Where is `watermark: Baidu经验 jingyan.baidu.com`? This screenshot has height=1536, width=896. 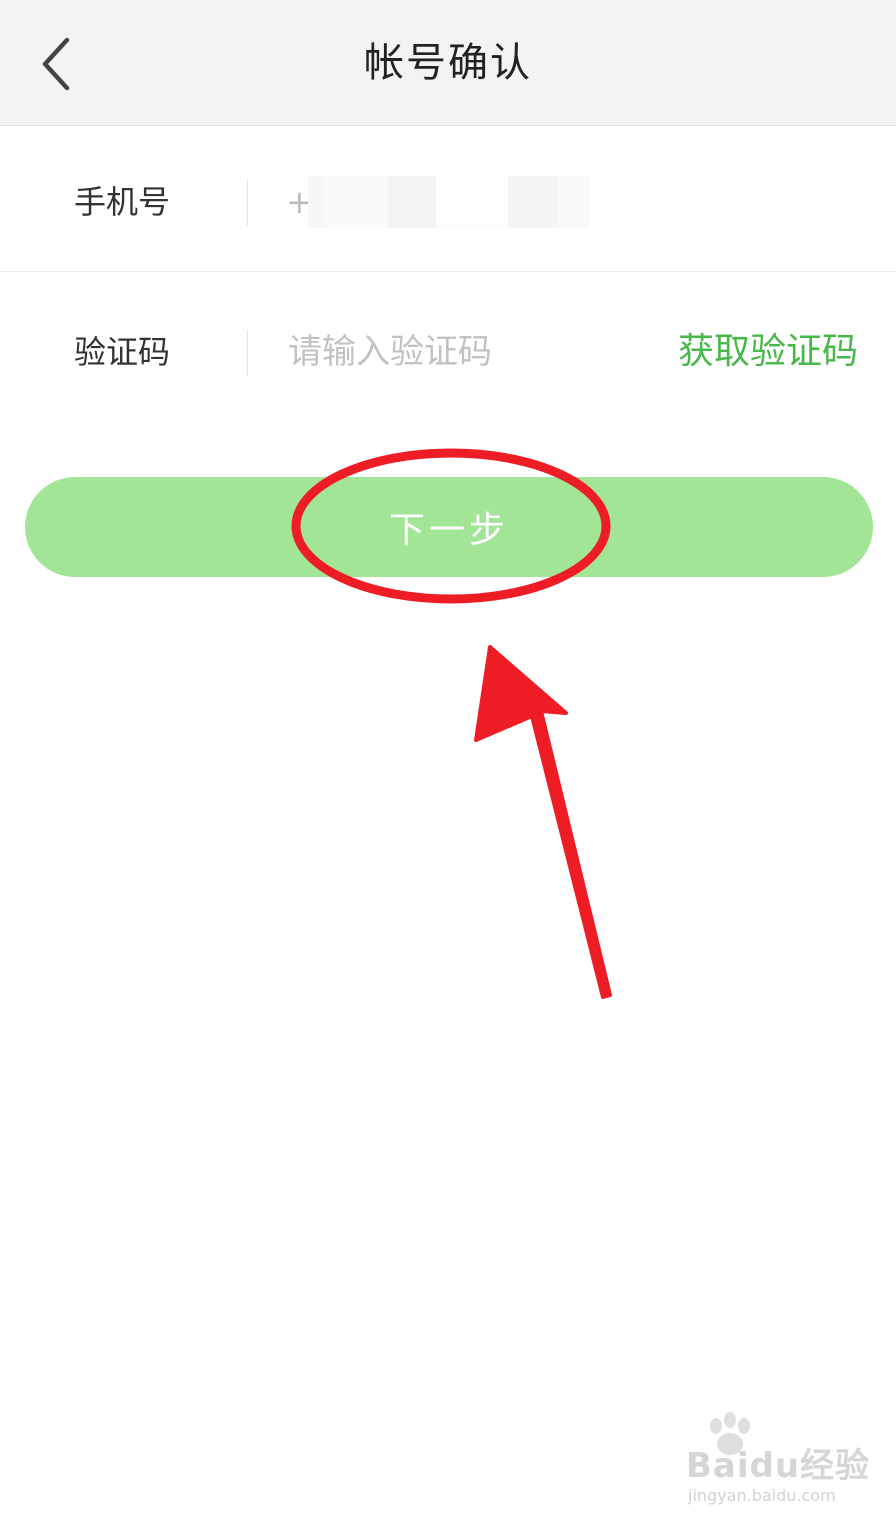
watermark: Baidu经验 jingyan.baidu.com is located at coordinates (760, 1466).